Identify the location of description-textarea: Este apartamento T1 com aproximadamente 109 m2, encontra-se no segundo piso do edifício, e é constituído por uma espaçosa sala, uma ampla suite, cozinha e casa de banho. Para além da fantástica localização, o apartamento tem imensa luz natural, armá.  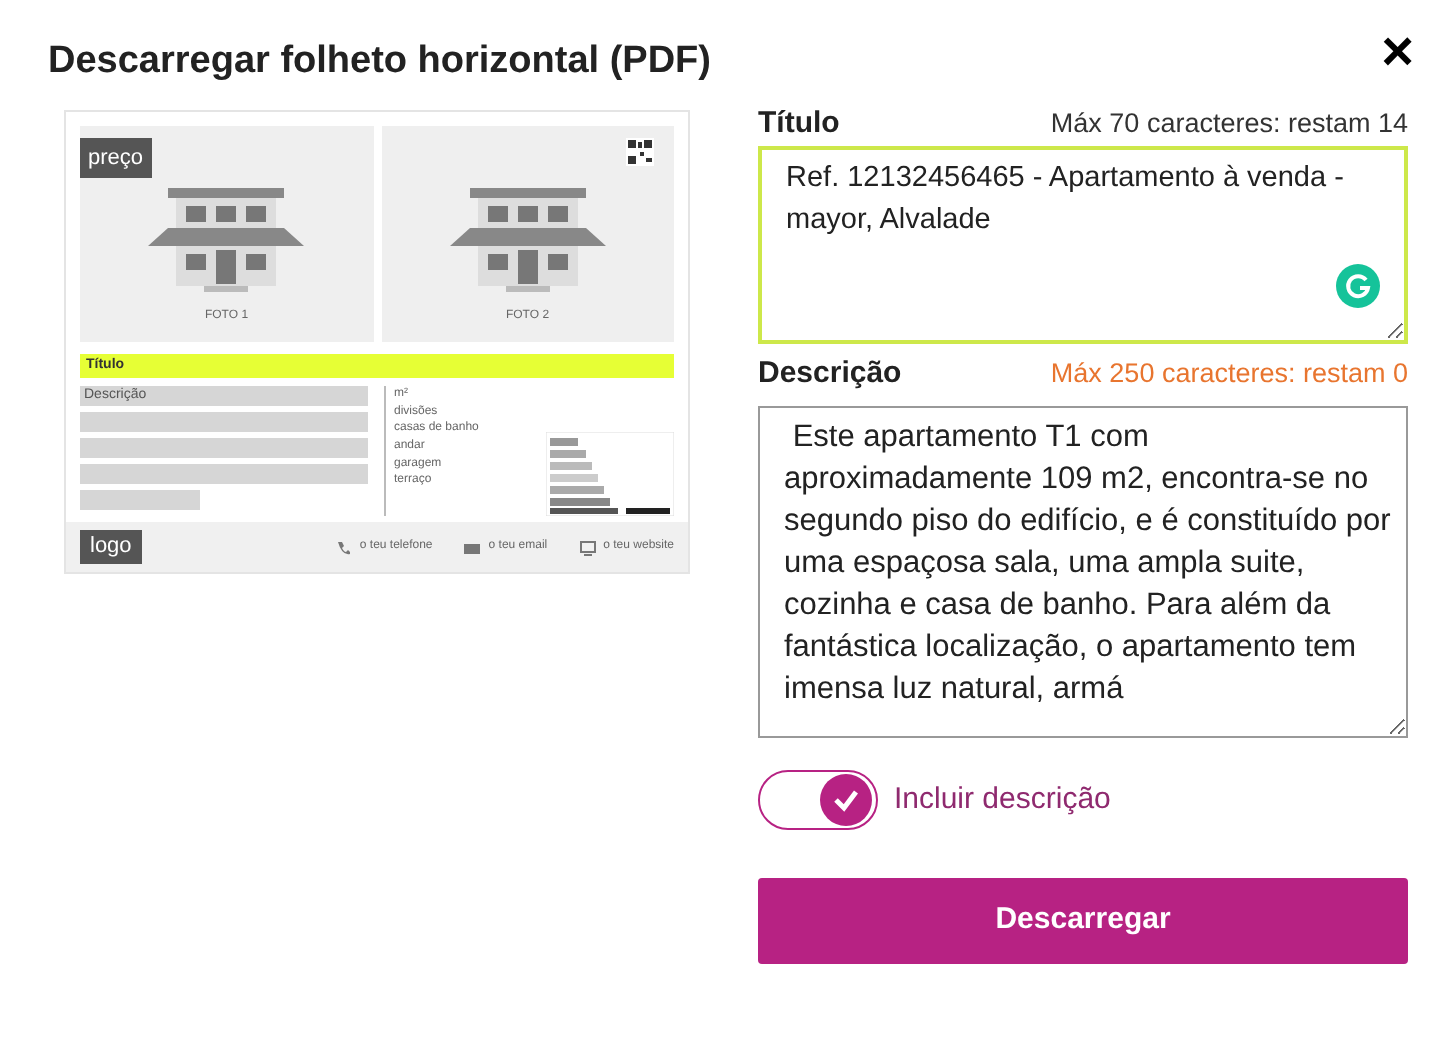
(1083, 571).